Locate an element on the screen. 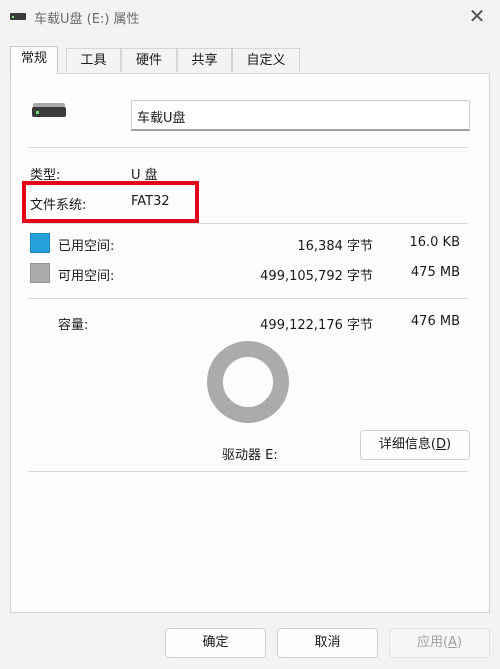 The height and width of the screenshot is (669, 500). drive-icon is located at coordinates (18, 16).